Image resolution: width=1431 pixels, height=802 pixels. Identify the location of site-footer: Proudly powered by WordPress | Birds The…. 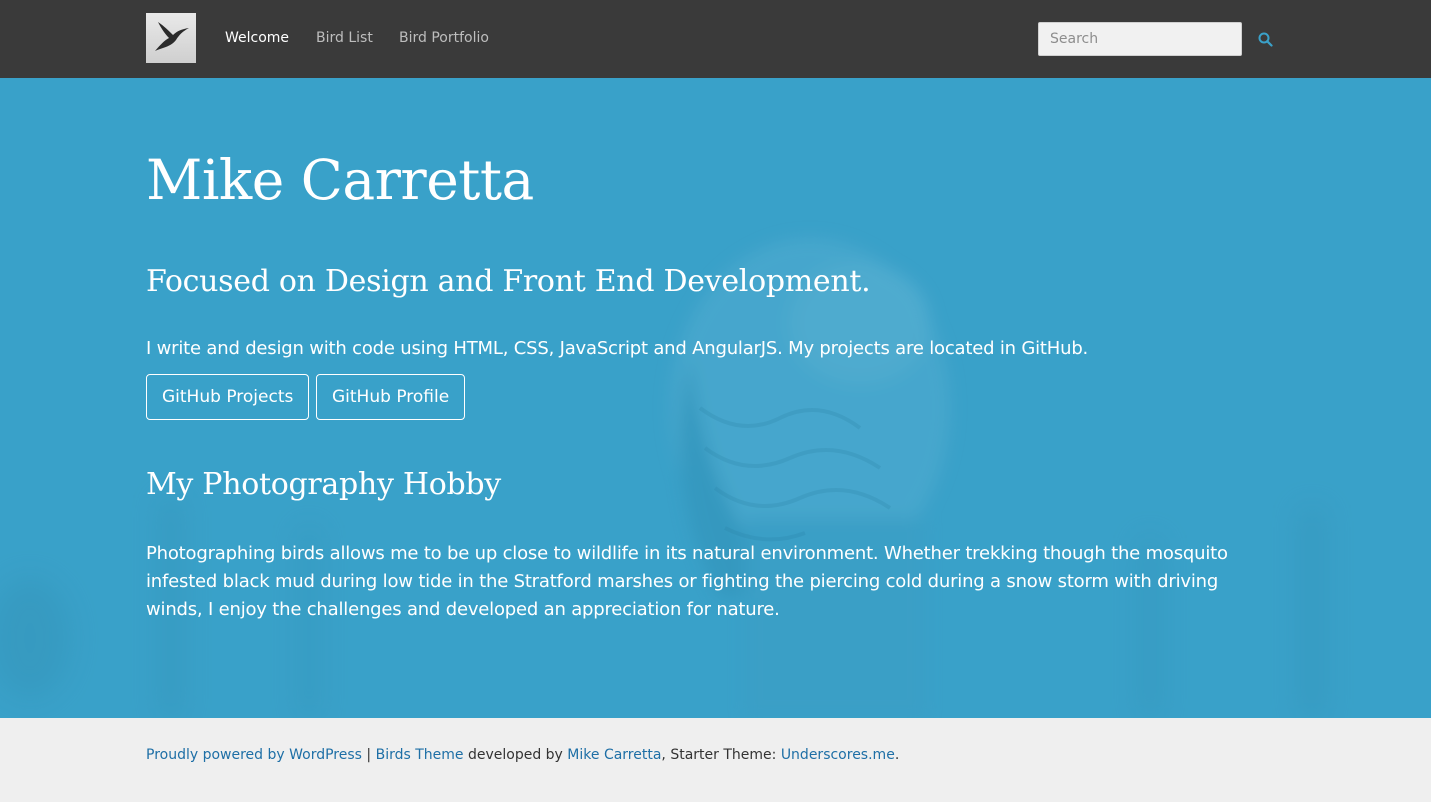
(715, 760).